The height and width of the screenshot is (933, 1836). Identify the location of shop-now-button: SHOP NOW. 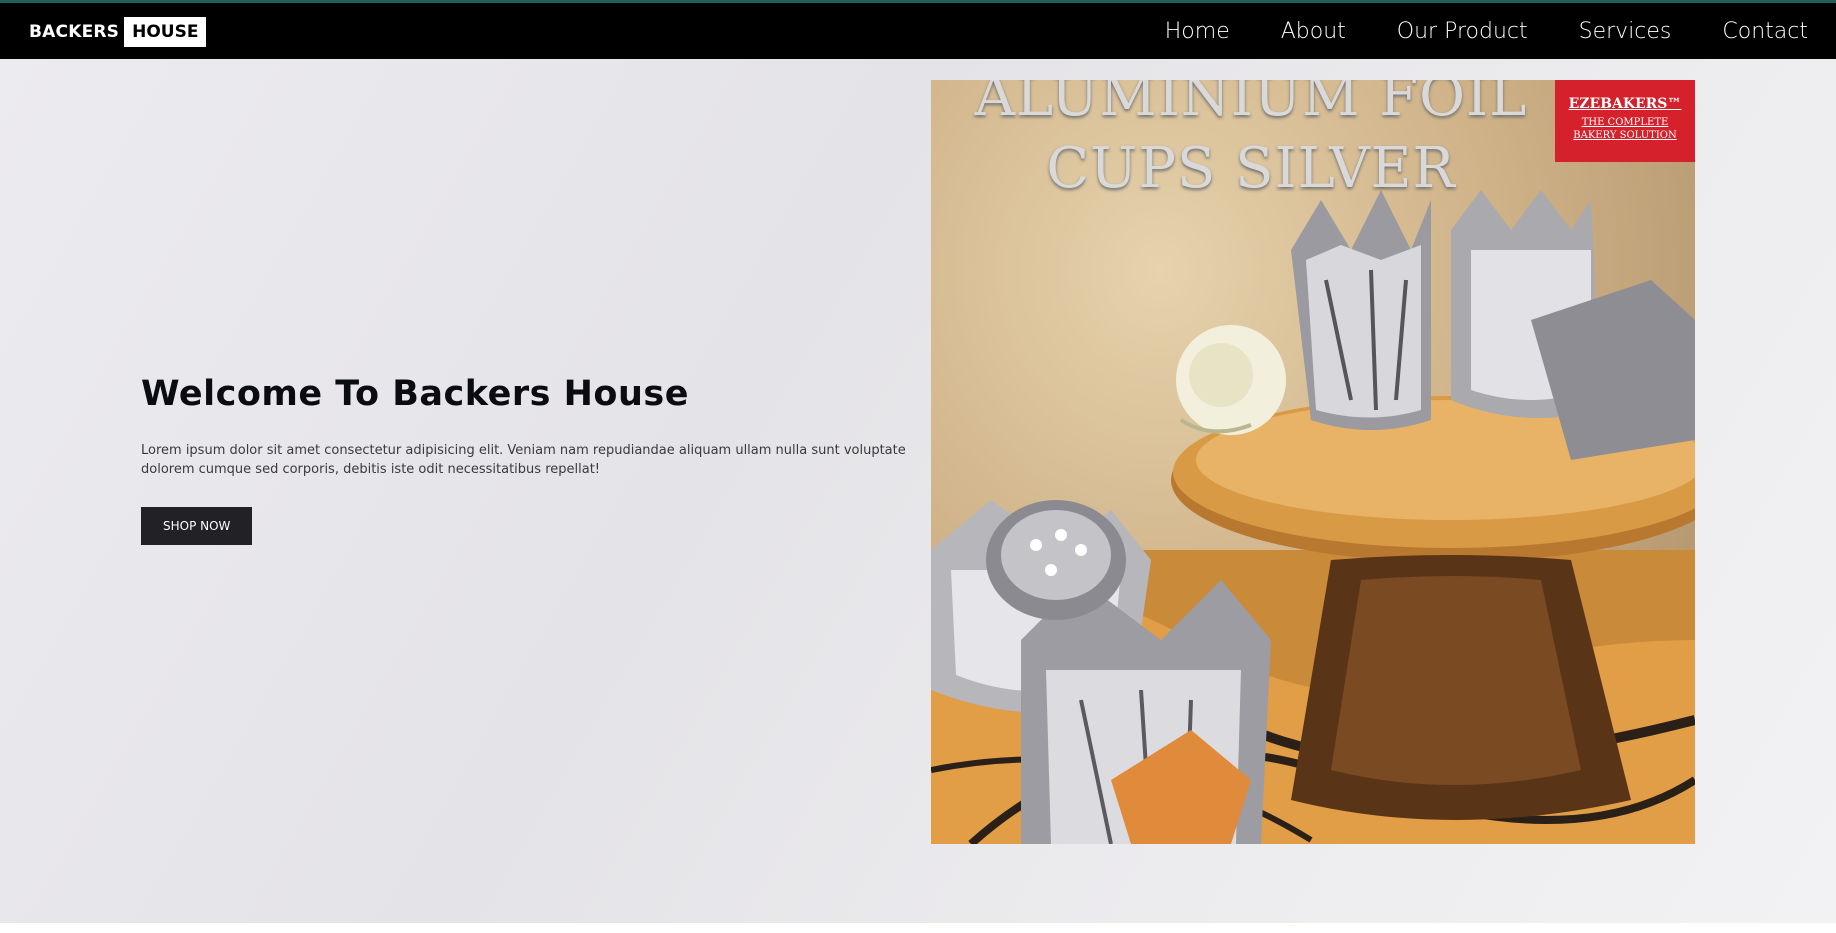
(197, 526).